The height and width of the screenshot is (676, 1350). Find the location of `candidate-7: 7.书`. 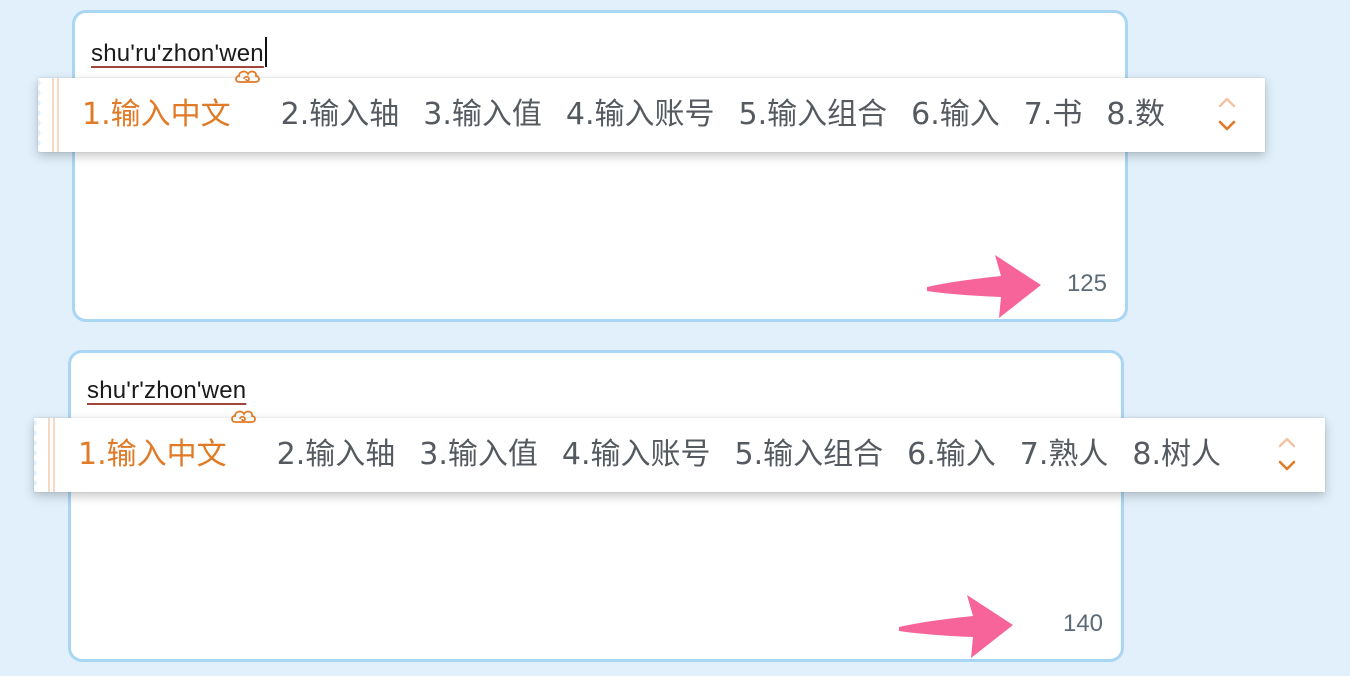

candidate-7: 7.书 is located at coordinates (1053, 115).